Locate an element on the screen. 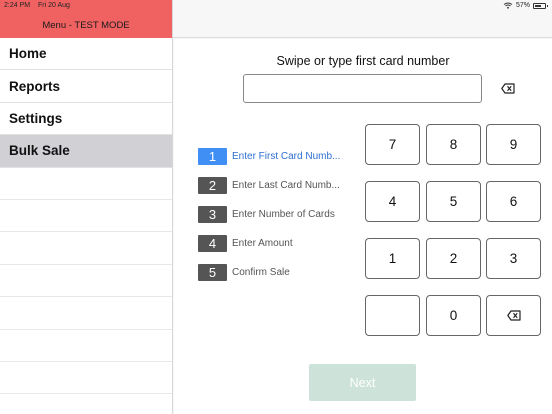  sidebar-item-reports: Reports is located at coordinates (86, 86).